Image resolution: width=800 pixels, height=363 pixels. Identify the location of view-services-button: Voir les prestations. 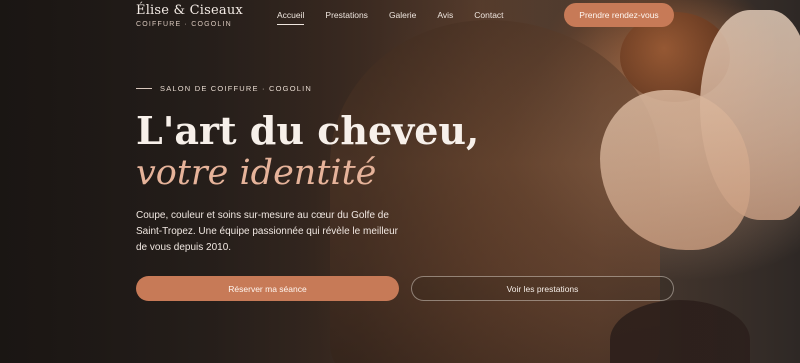
(542, 288).